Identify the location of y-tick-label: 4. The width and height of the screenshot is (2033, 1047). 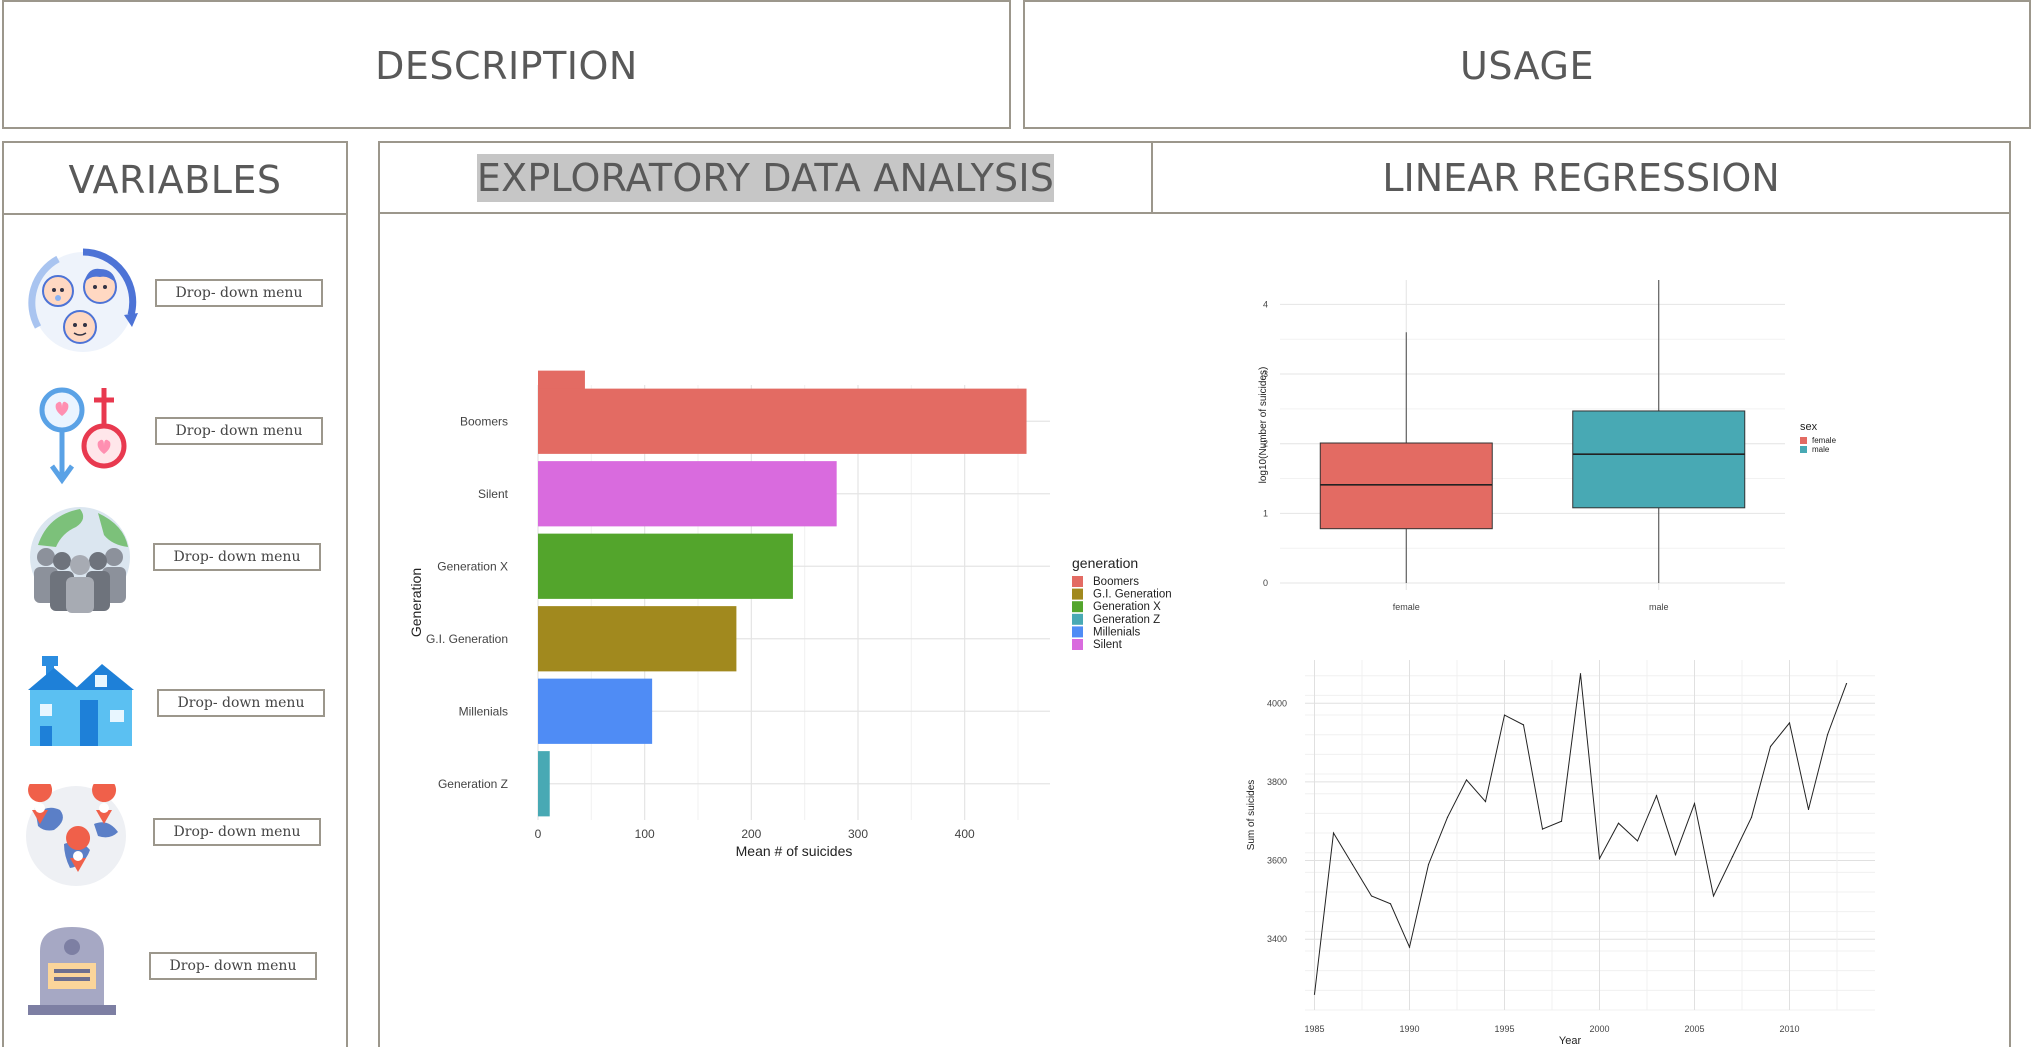
(1265, 304).